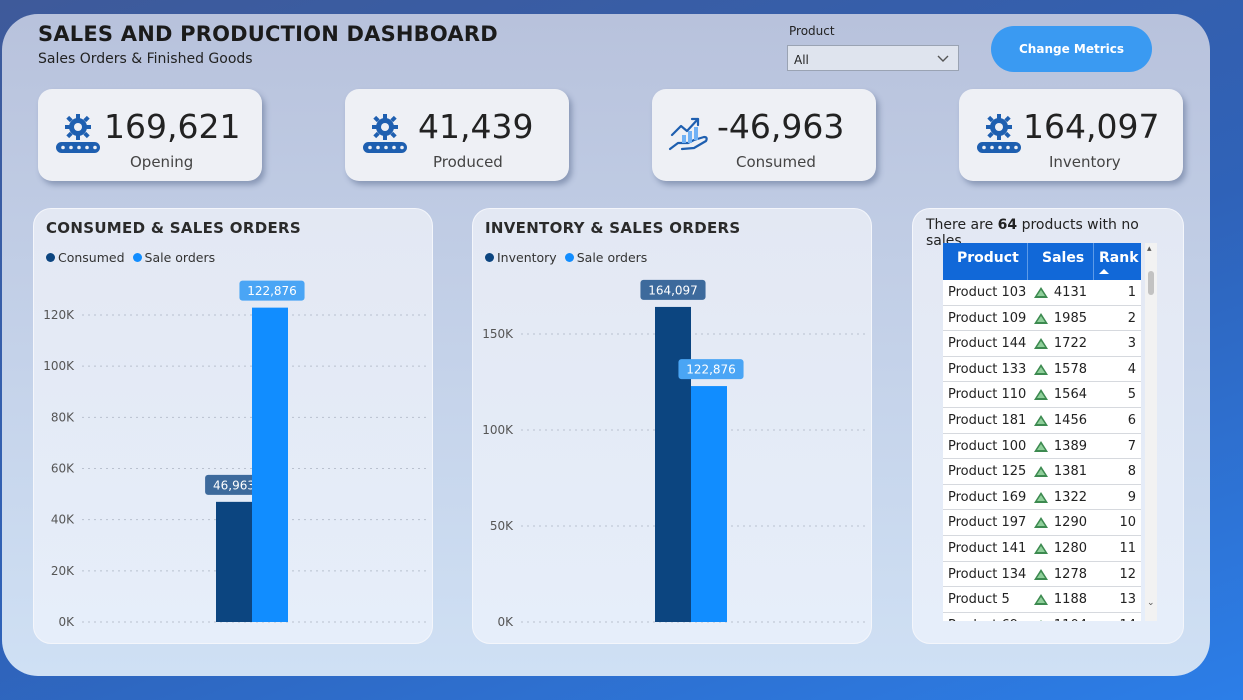  What do you see at coordinates (1104, 271) in the screenshot?
I see `sort-ascending-icon` at bounding box center [1104, 271].